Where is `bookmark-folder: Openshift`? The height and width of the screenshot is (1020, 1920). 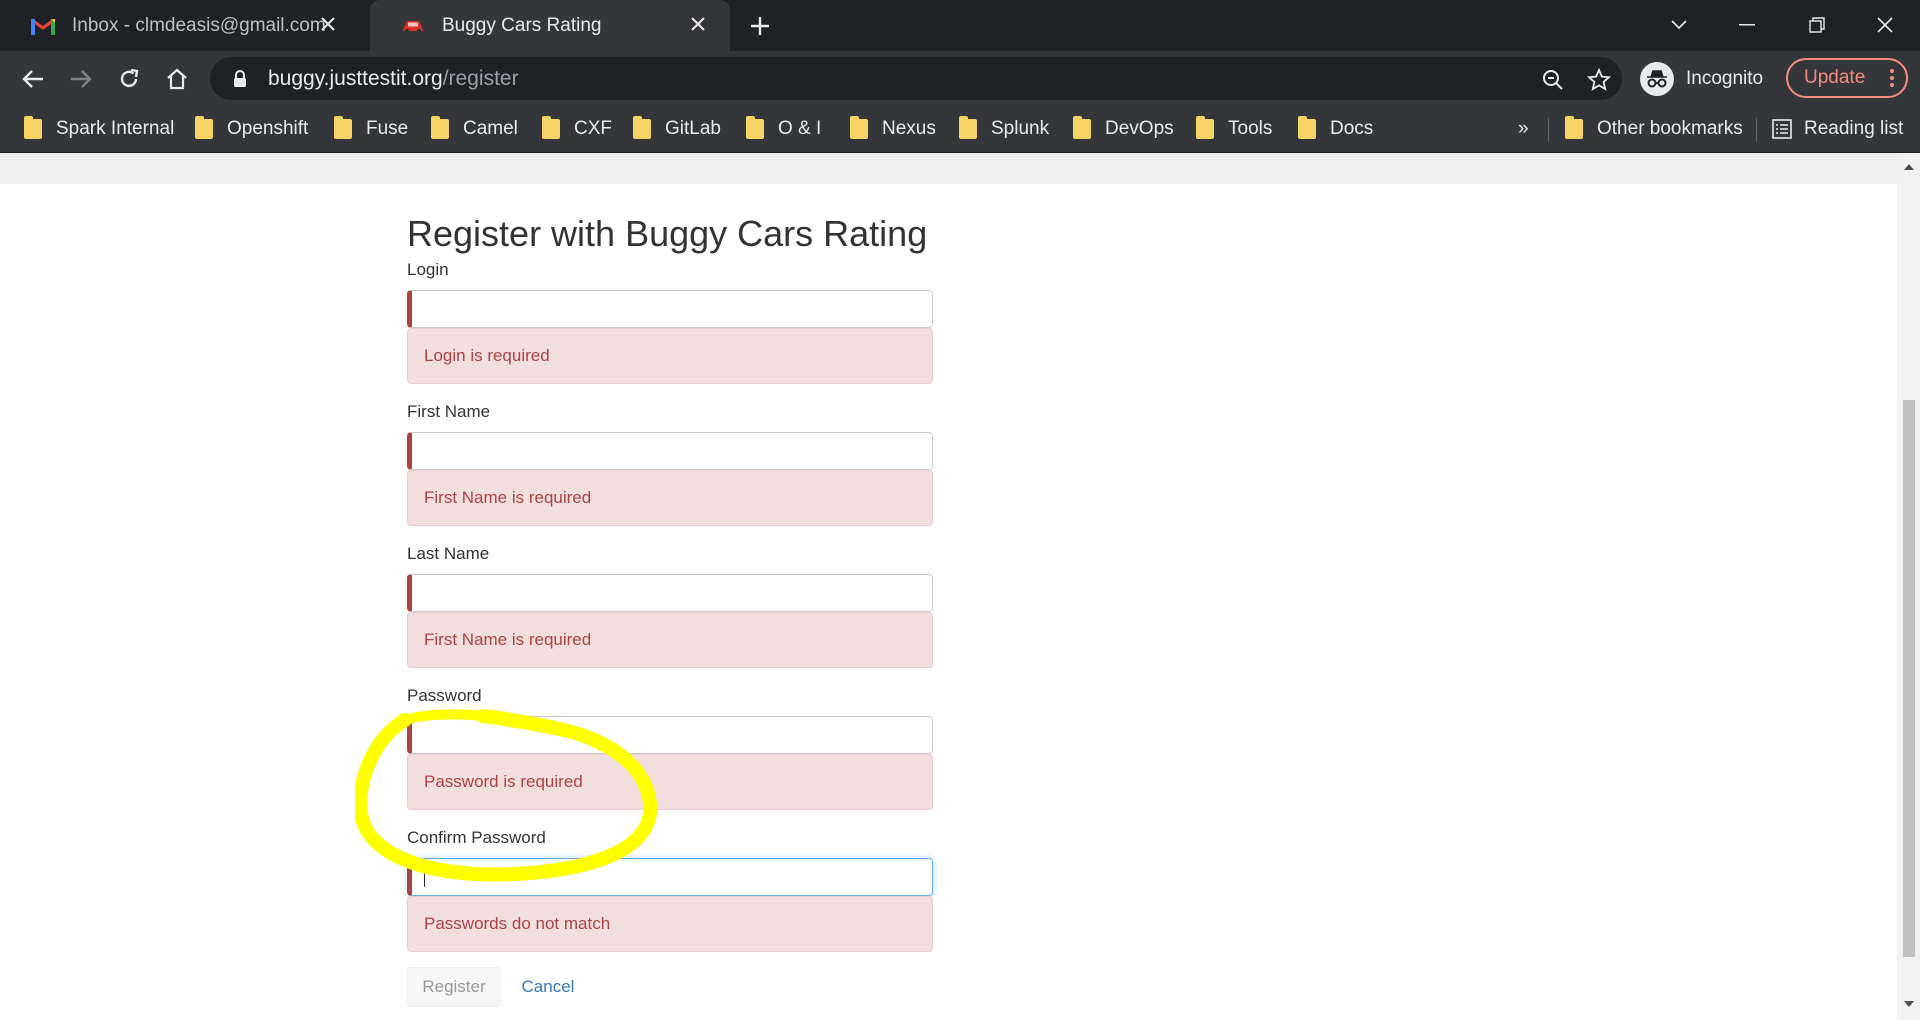
bookmark-folder: Openshift is located at coordinates (251, 129).